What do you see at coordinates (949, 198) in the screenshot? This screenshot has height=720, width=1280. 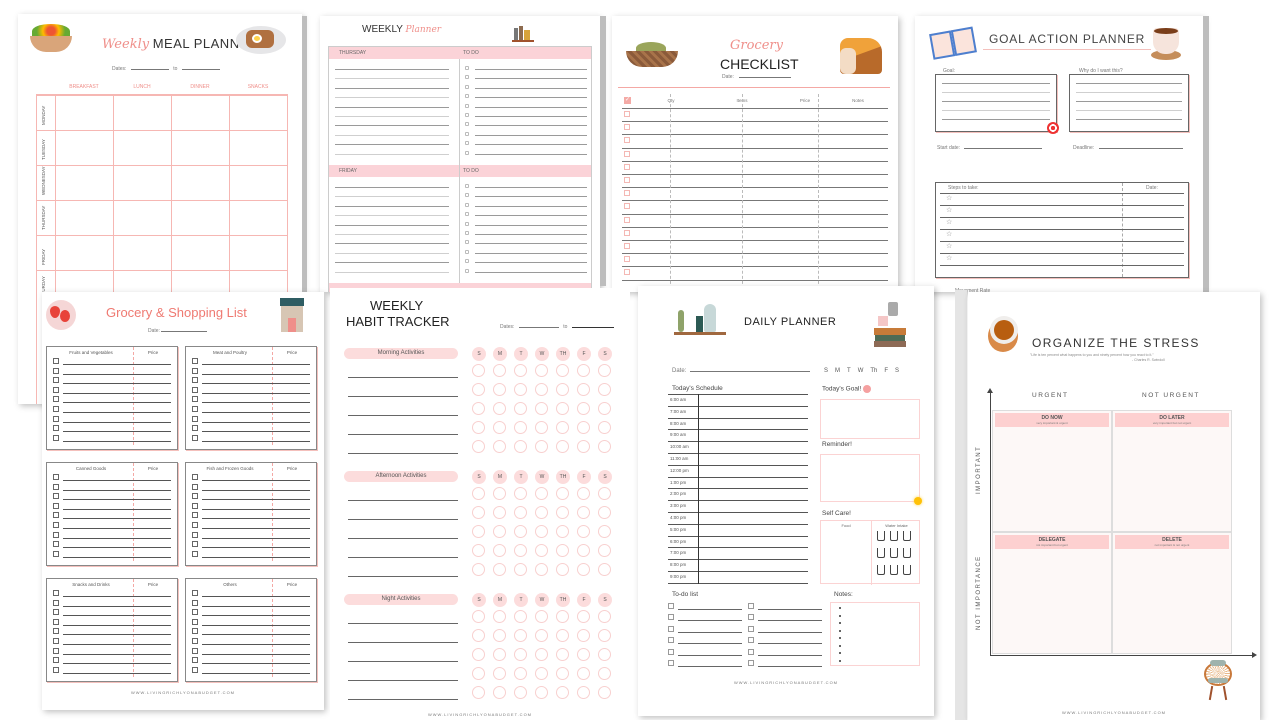 I see `star-icon: ☆` at bounding box center [949, 198].